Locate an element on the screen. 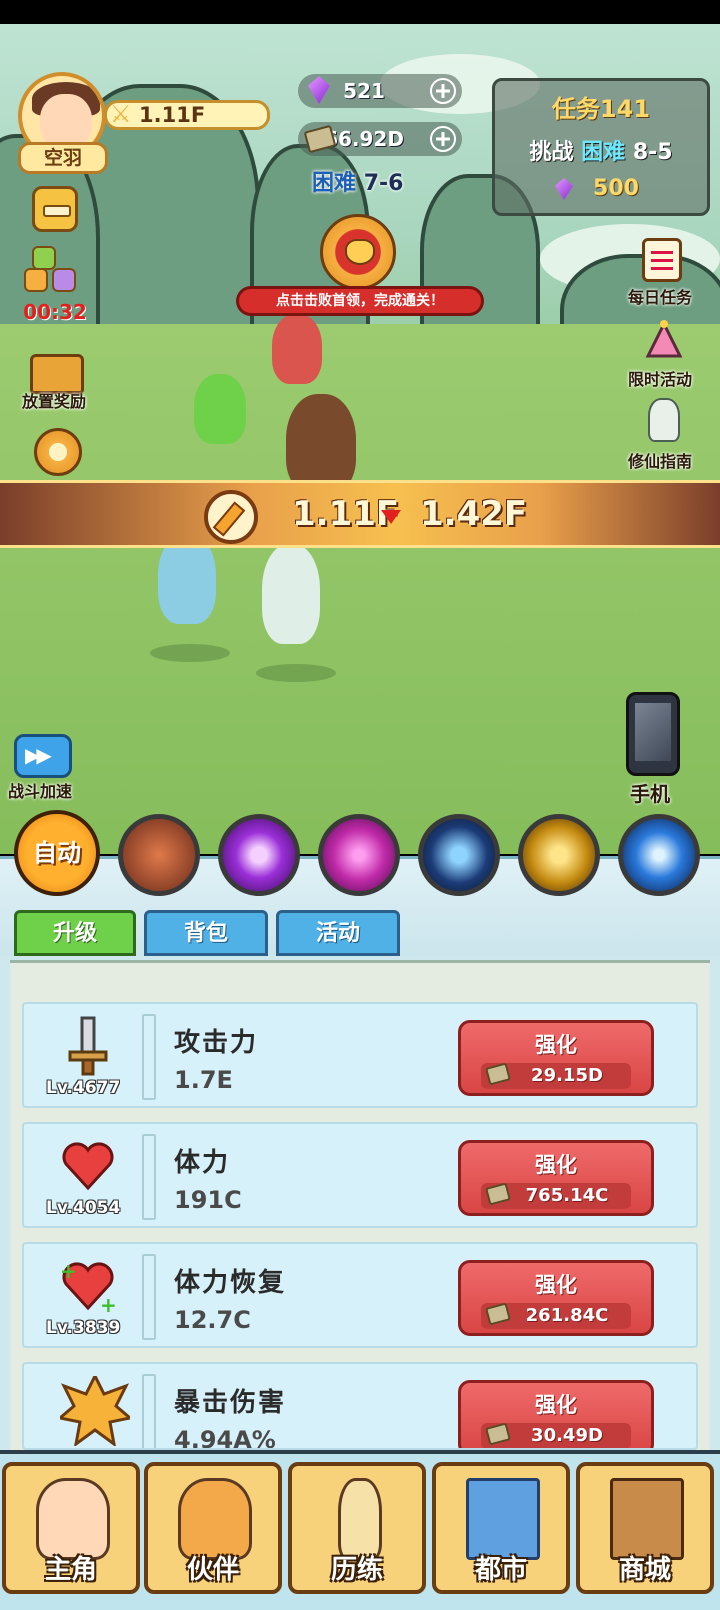 The height and width of the screenshot is (1610, 720). lucky-wheel-icon is located at coordinates (58, 452).